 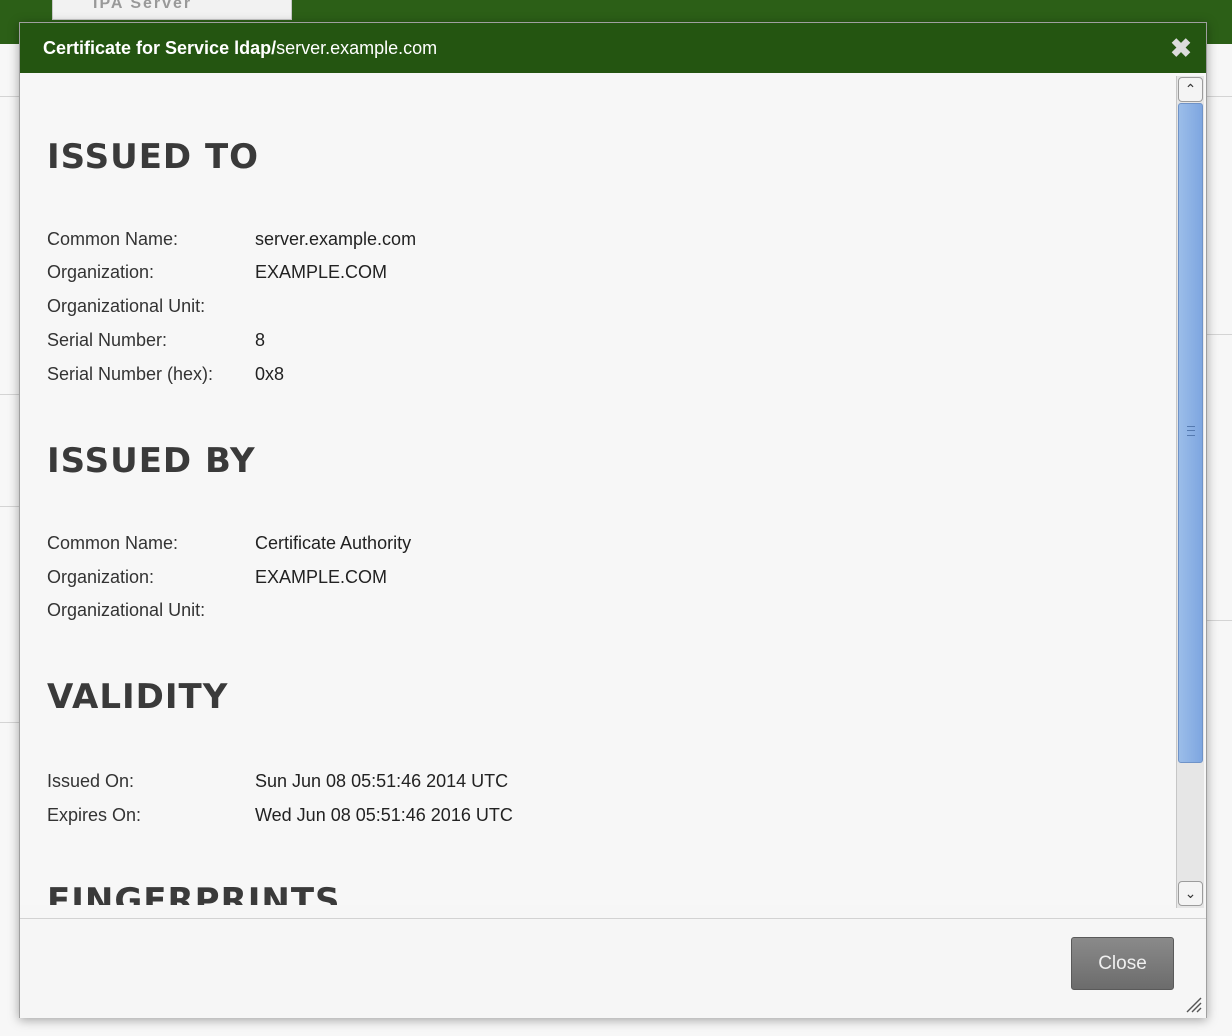 What do you see at coordinates (333, 543) in the screenshot?
I see `field-value: Certificate Authority` at bounding box center [333, 543].